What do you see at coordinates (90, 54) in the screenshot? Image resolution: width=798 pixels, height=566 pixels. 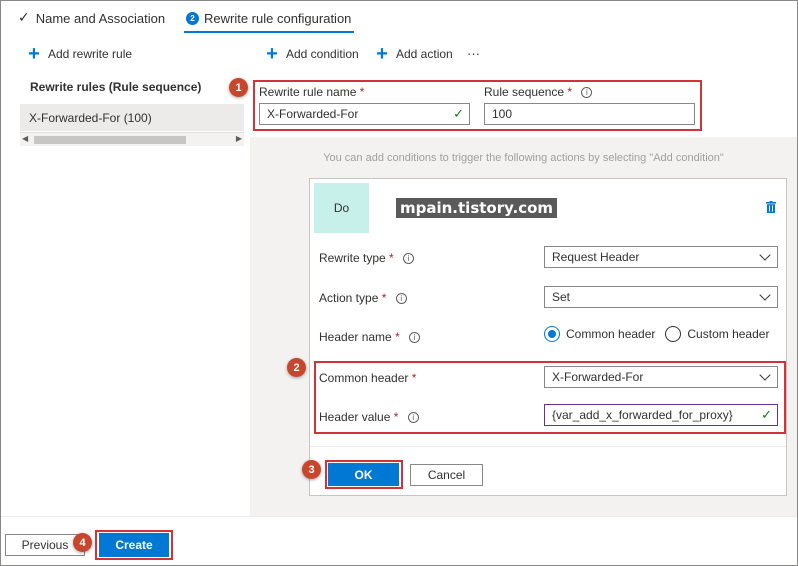 I see `add-rewrite-rule-label: Add rewrite rule` at bounding box center [90, 54].